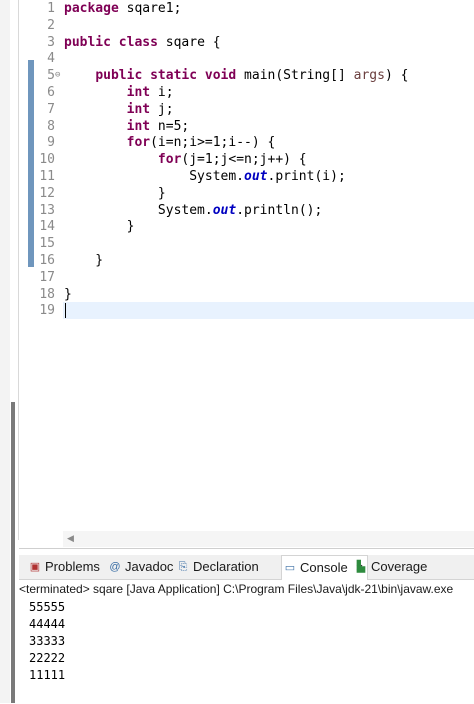 The image size is (474, 704). I want to click on tab-label: Javadoc, so click(149, 566).